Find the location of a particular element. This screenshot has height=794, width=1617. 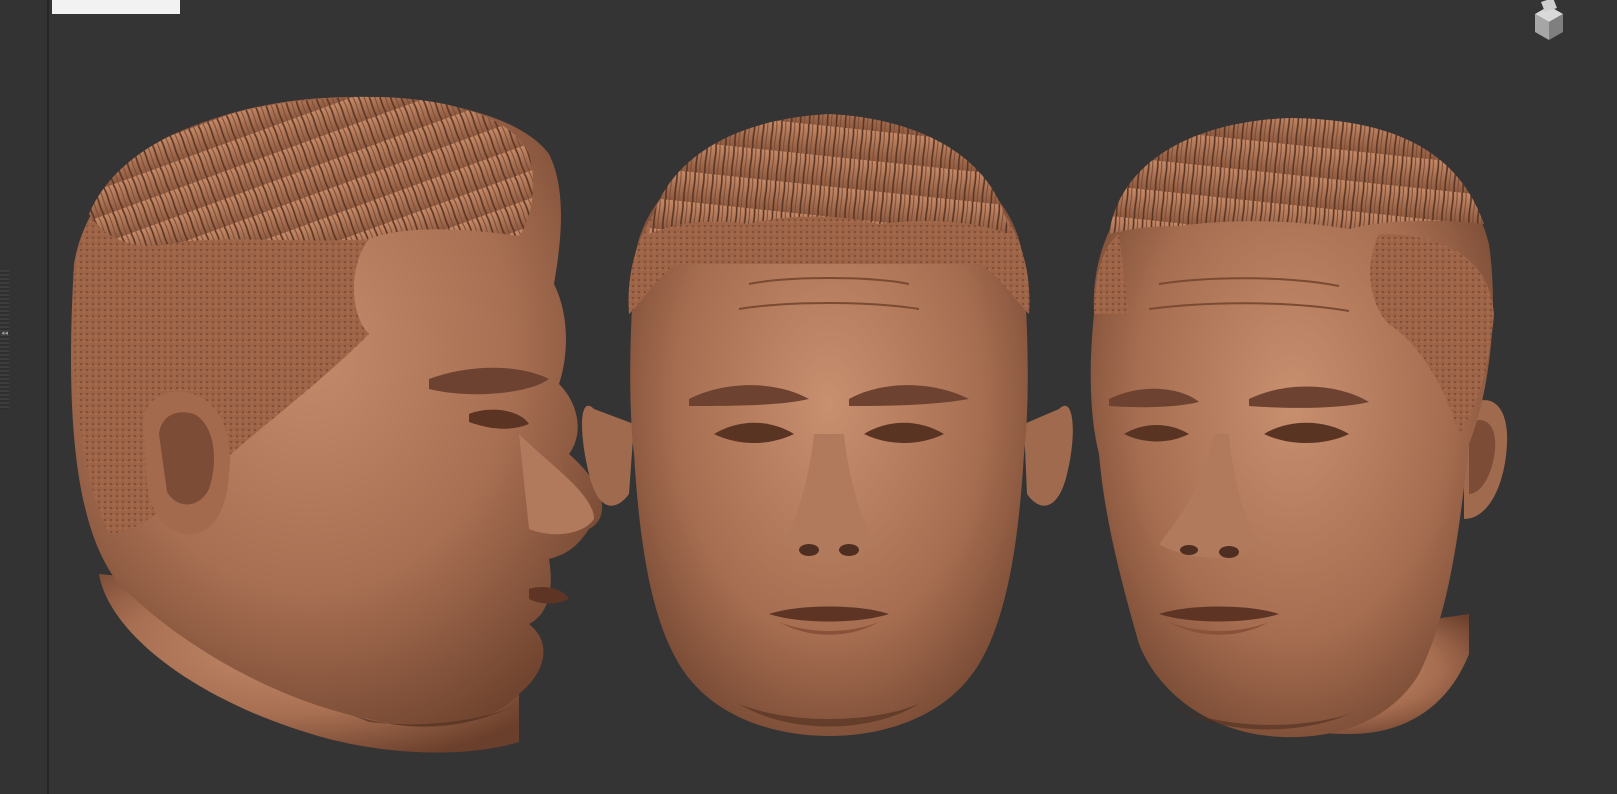

left-tool-rail: ◂◂ is located at coordinates (24, 397).